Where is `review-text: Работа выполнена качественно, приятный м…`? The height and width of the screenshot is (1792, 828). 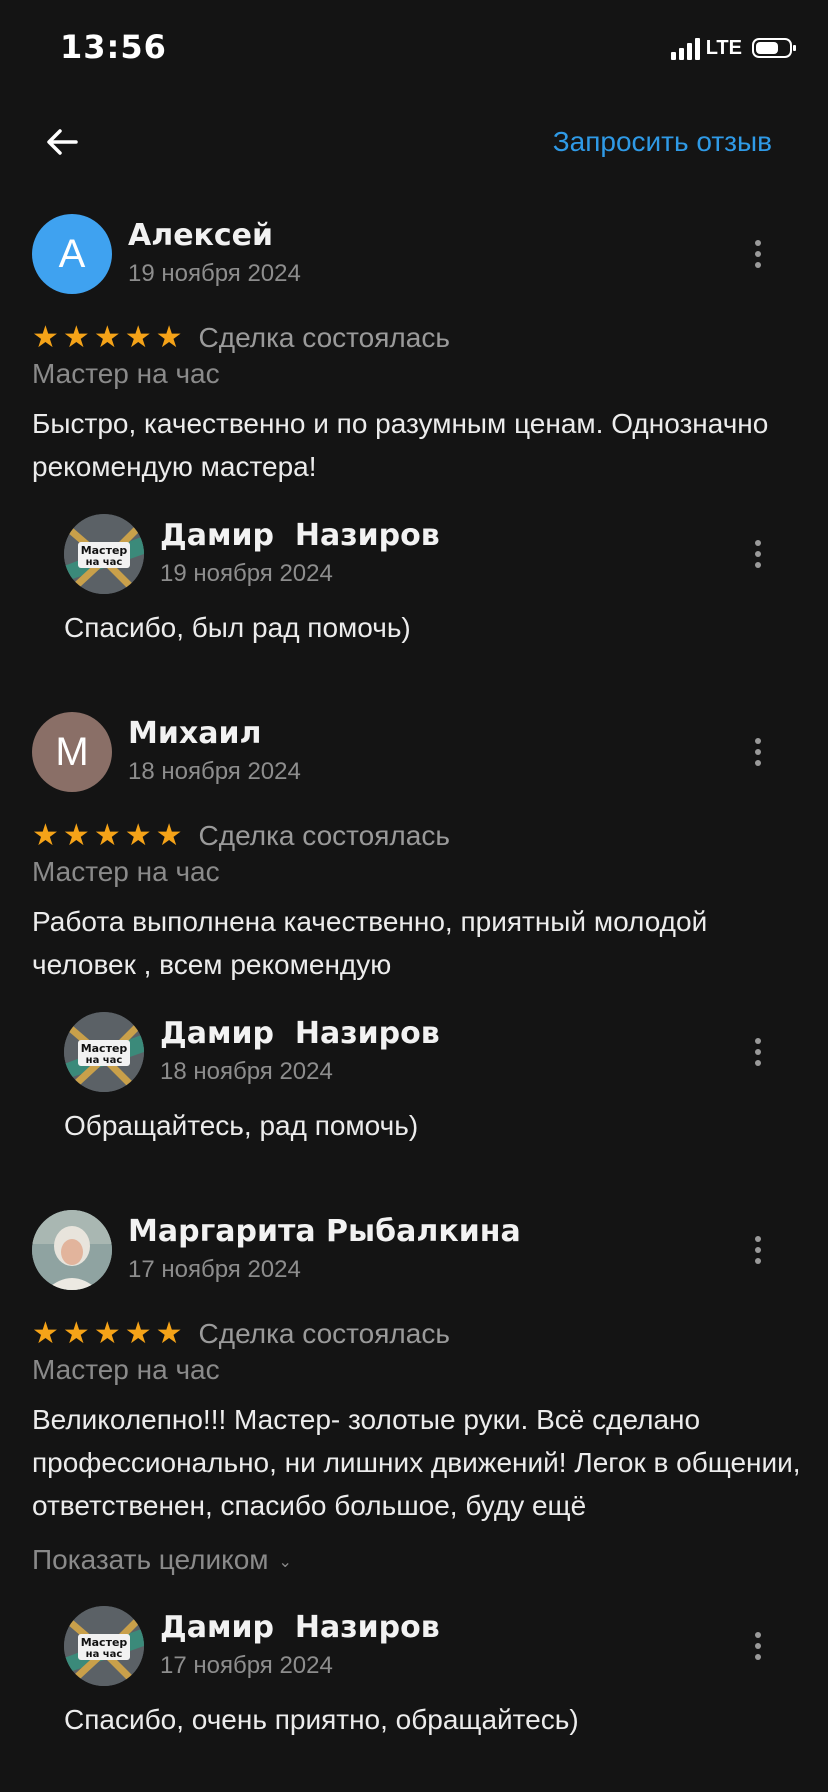 review-text: Работа выполнена качественно, приятный м… is located at coordinates (370, 943).